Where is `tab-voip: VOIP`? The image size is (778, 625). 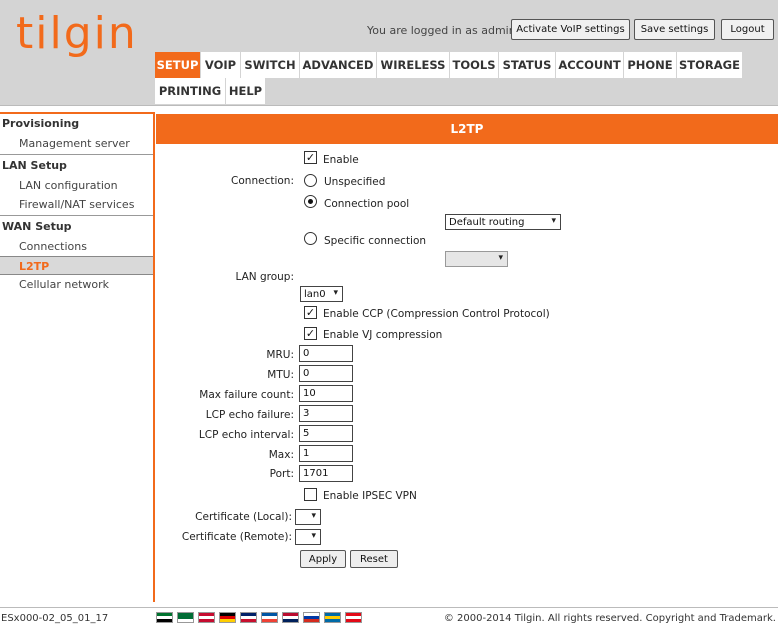
tab-voip: VOIP is located at coordinates (221, 65).